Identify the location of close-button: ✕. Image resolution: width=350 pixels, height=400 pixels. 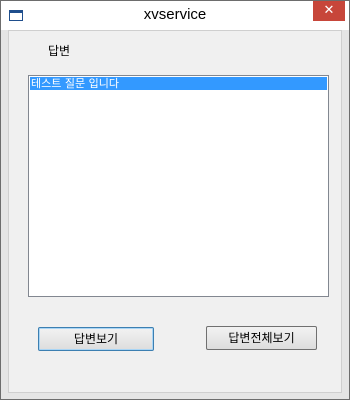
(329, 11).